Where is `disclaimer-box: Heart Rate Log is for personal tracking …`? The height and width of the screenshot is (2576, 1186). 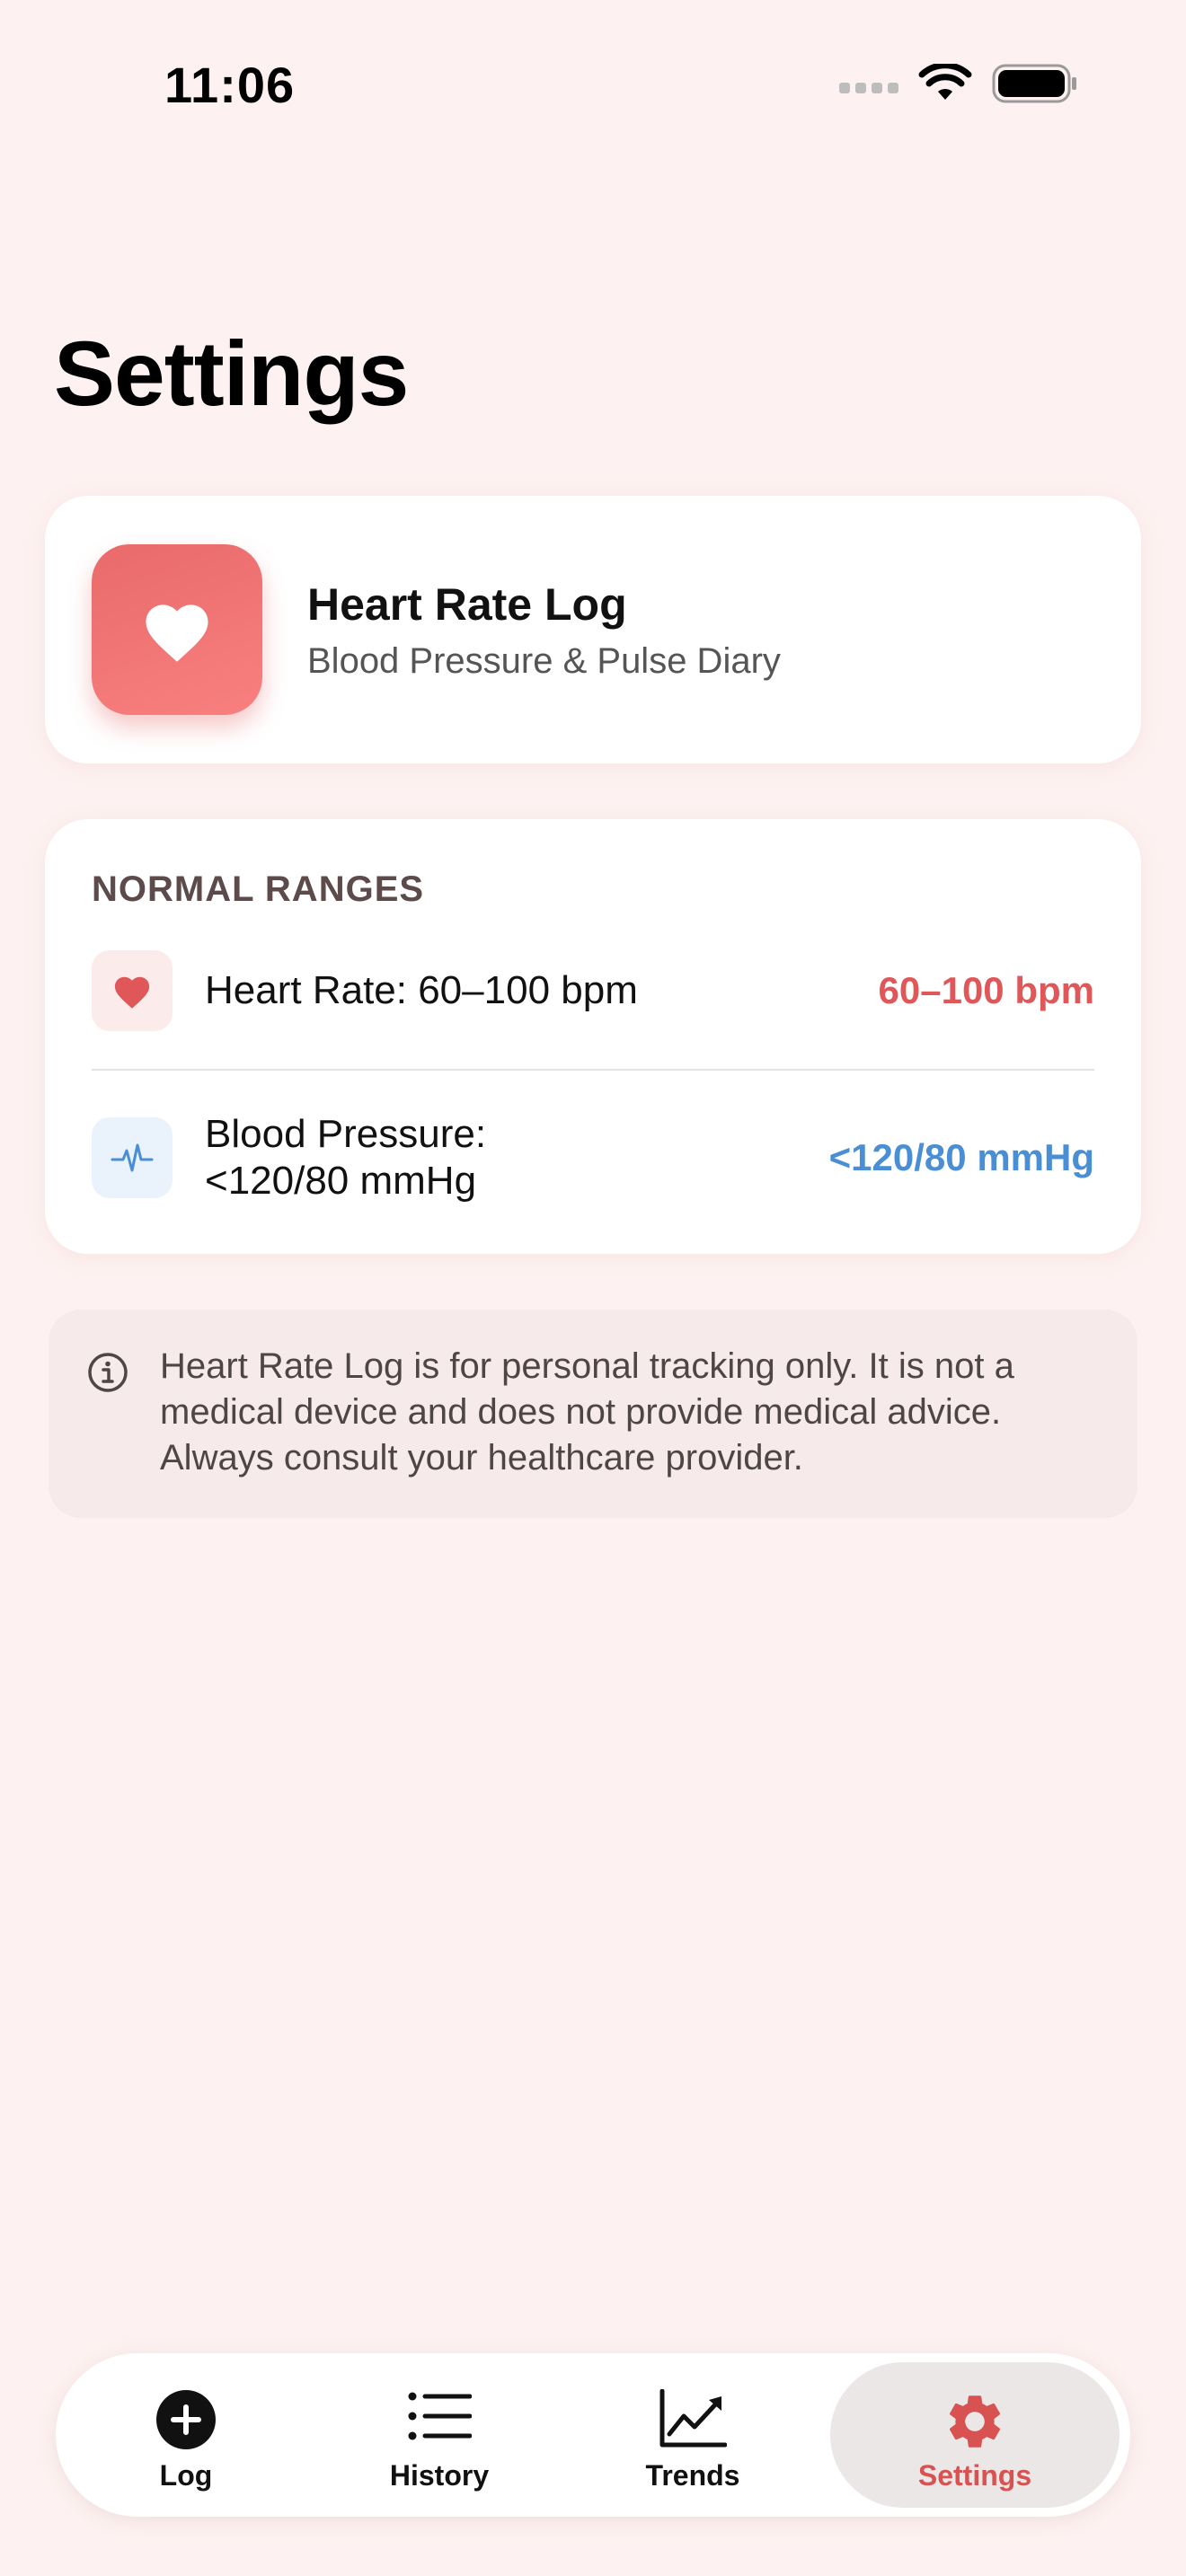
disclaimer-box: Heart Rate Log is for personal tracking … is located at coordinates (593, 1414).